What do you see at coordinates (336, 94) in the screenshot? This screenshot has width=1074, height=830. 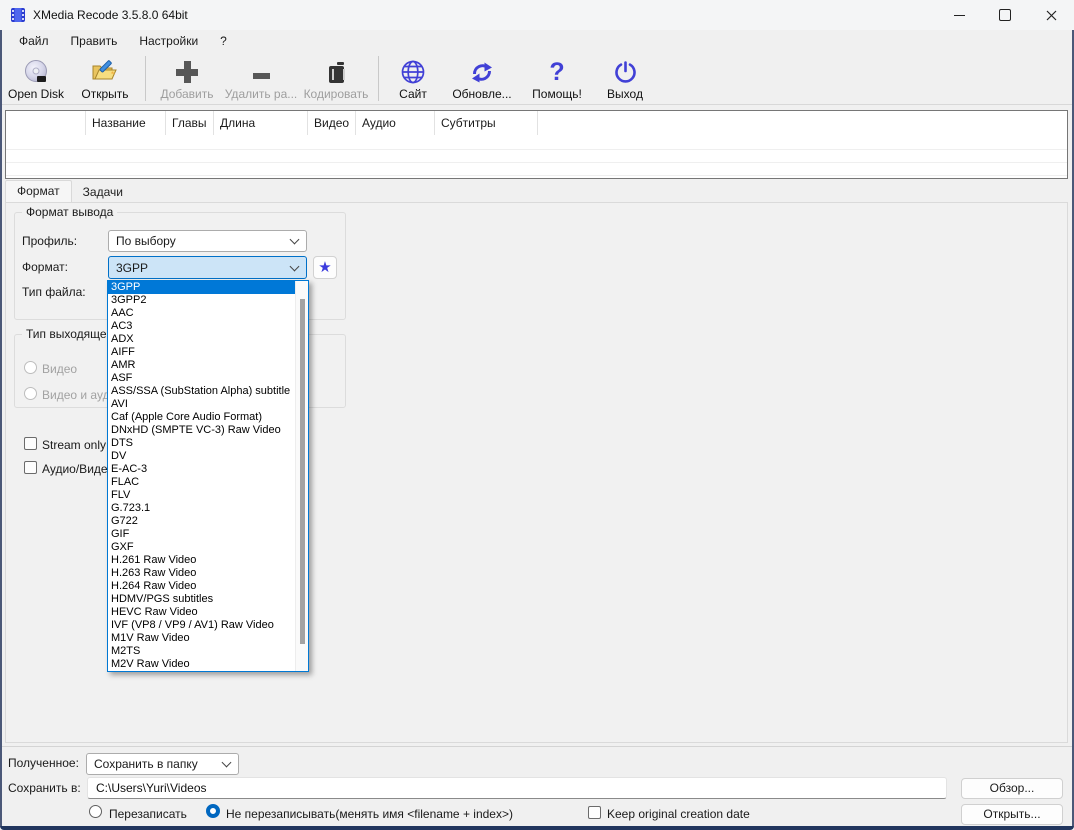 I see `toolbar-label: Кодировать` at bounding box center [336, 94].